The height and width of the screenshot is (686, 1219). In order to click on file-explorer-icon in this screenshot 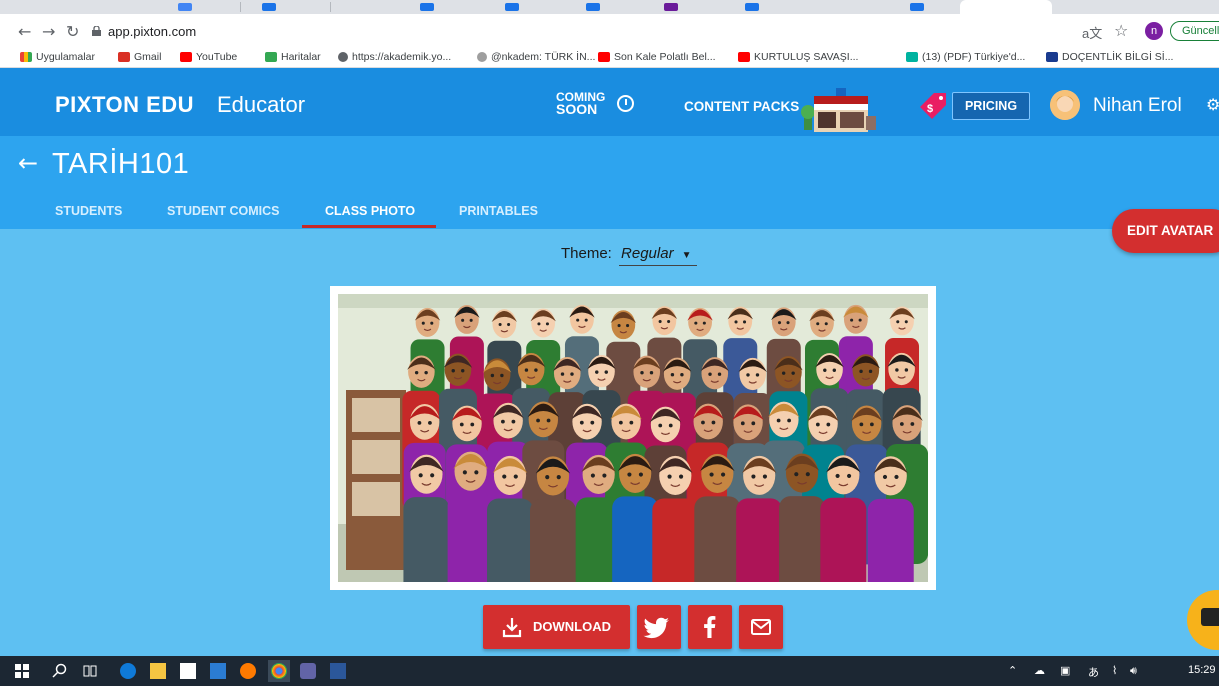, I will do `click(158, 671)`.